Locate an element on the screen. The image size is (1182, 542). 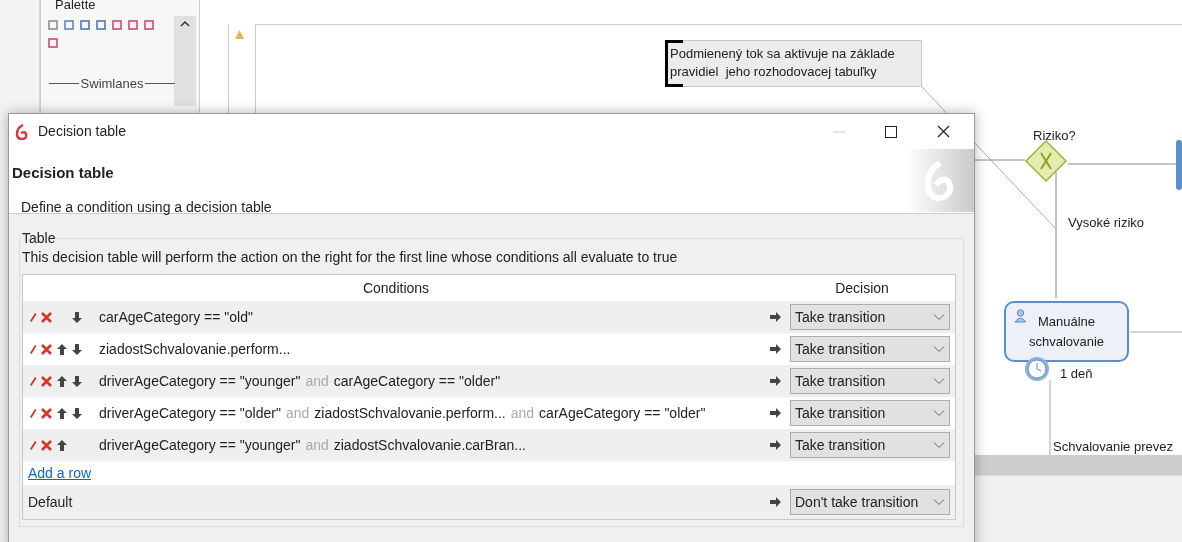
warning-icon is located at coordinates (239, 34).